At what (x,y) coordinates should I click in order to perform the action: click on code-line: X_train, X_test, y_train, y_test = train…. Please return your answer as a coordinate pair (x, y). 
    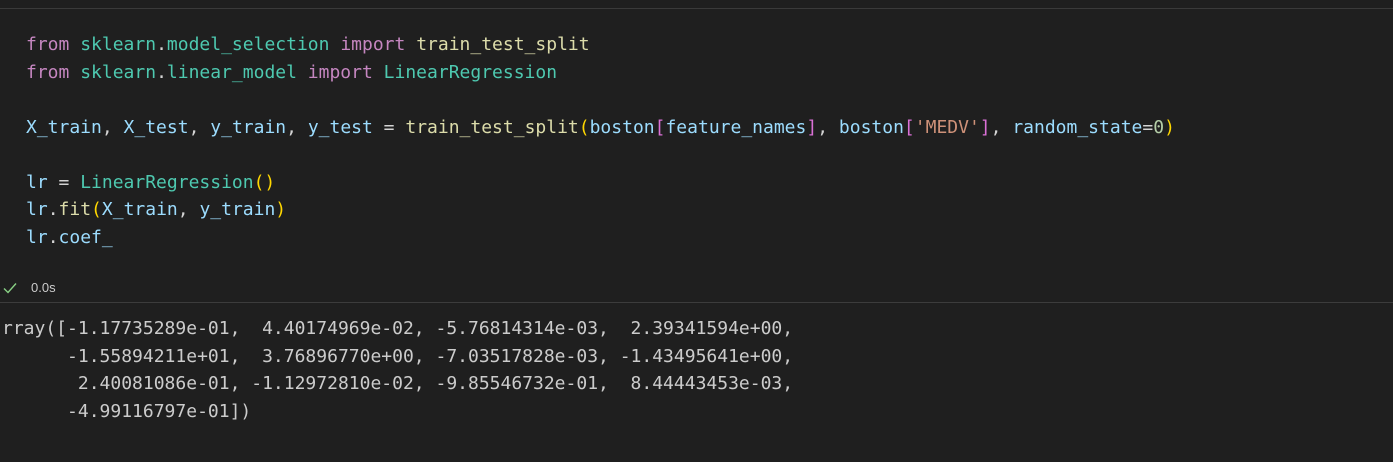
    Looking at the image, I should click on (600, 128).